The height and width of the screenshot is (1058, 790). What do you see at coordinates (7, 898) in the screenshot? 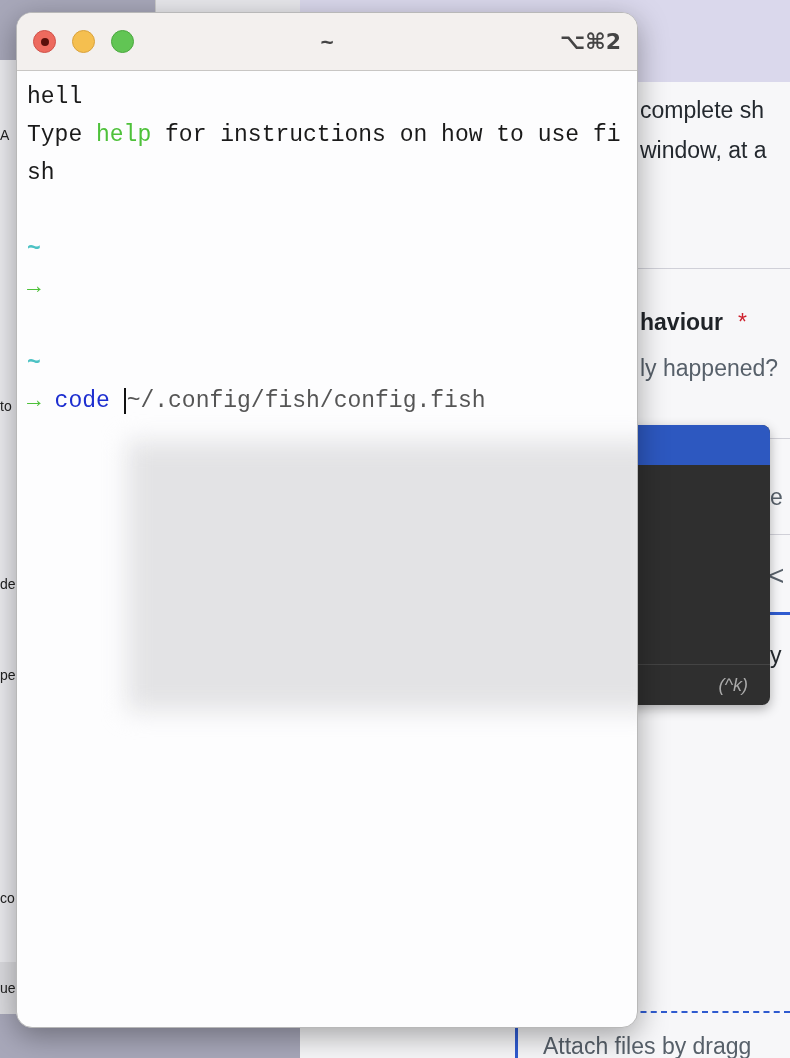
I see `window-text: co` at bounding box center [7, 898].